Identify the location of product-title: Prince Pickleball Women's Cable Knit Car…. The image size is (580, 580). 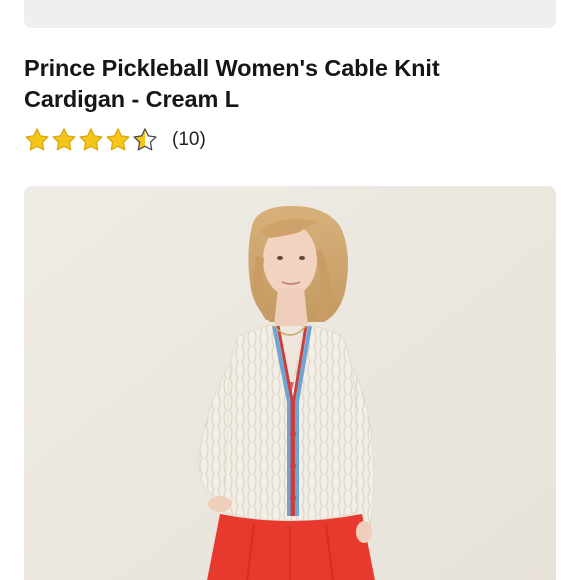
(232, 83).